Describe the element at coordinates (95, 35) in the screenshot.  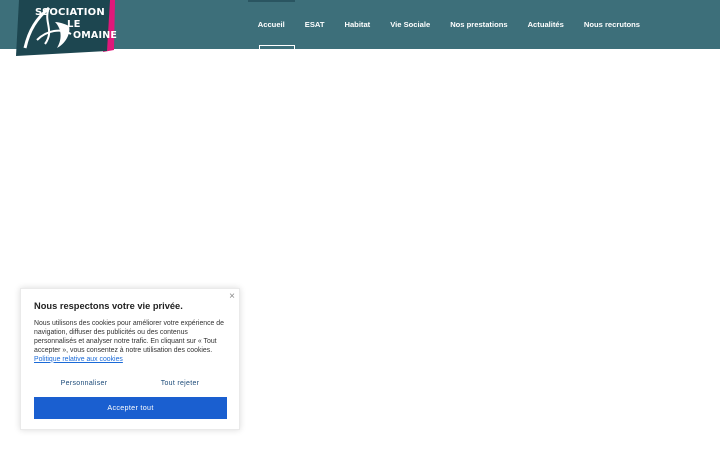
I see `logo-text-line3: OMAINE` at that location.